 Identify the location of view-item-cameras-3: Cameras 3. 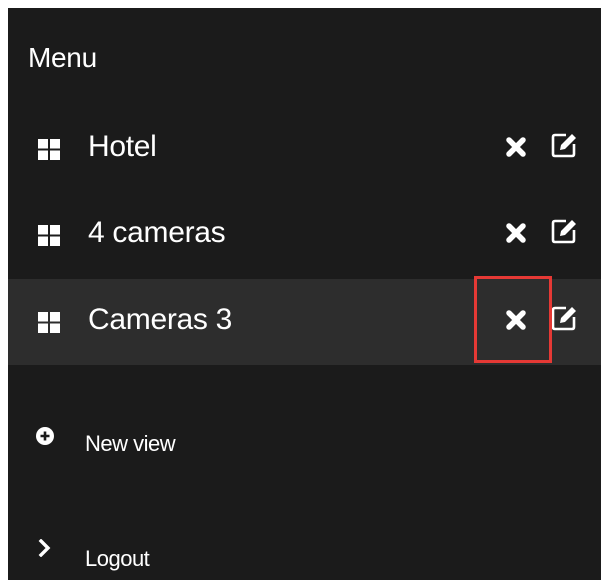
(304, 322).